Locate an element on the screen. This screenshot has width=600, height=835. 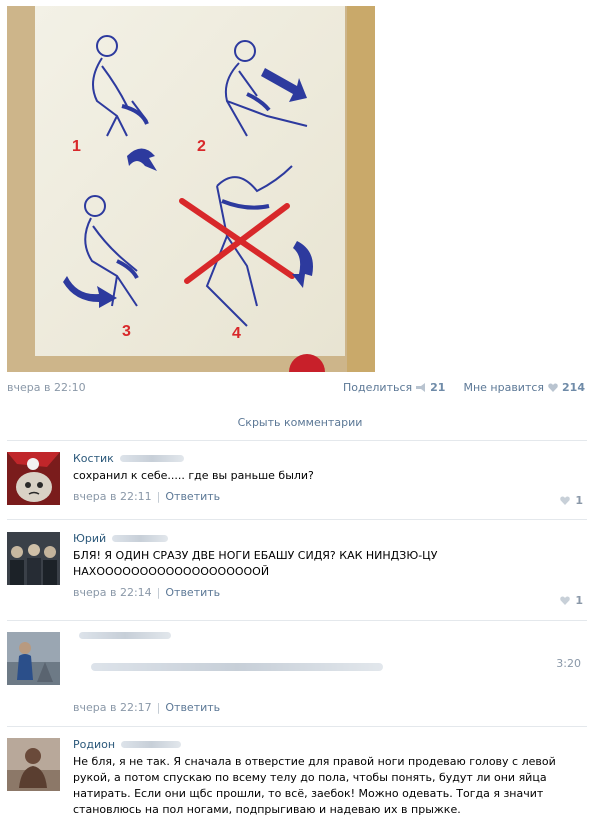
comment-time: вчера в 22:11 is located at coordinates (112, 496).